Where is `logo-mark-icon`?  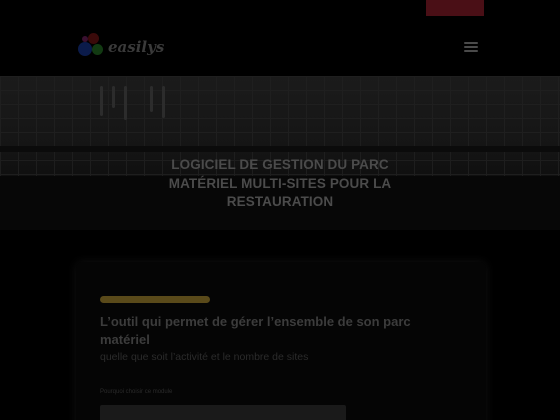 logo-mark-icon is located at coordinates (91, 47).